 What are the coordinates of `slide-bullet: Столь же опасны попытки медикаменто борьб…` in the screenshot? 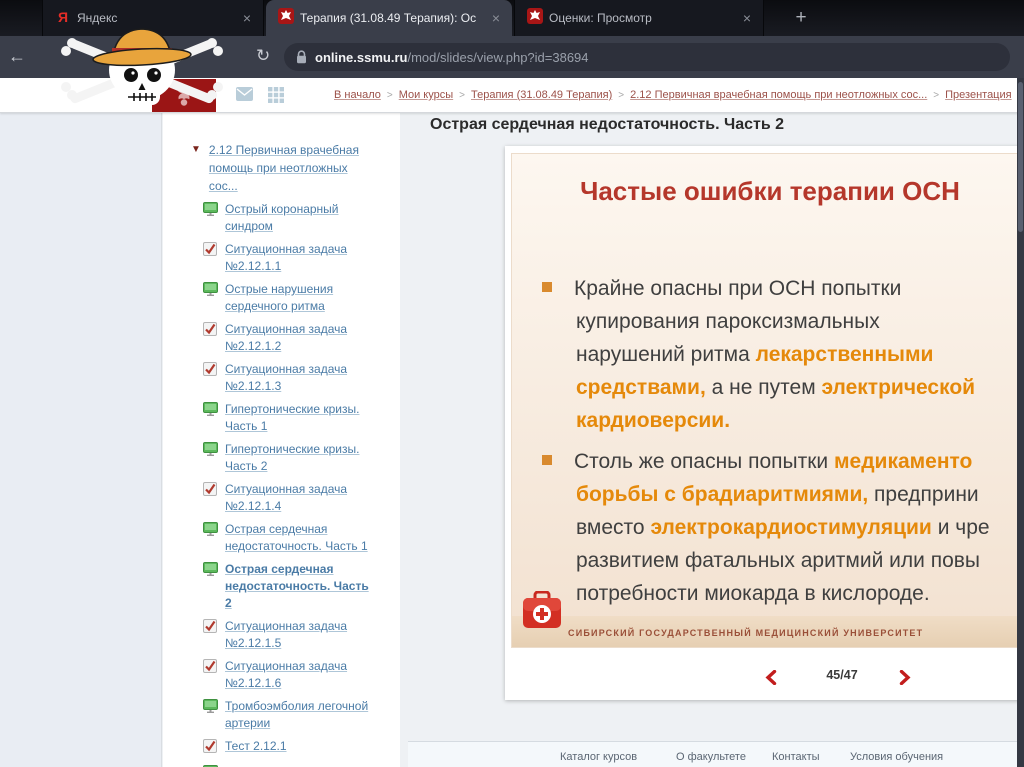 It's located at (783, 527).